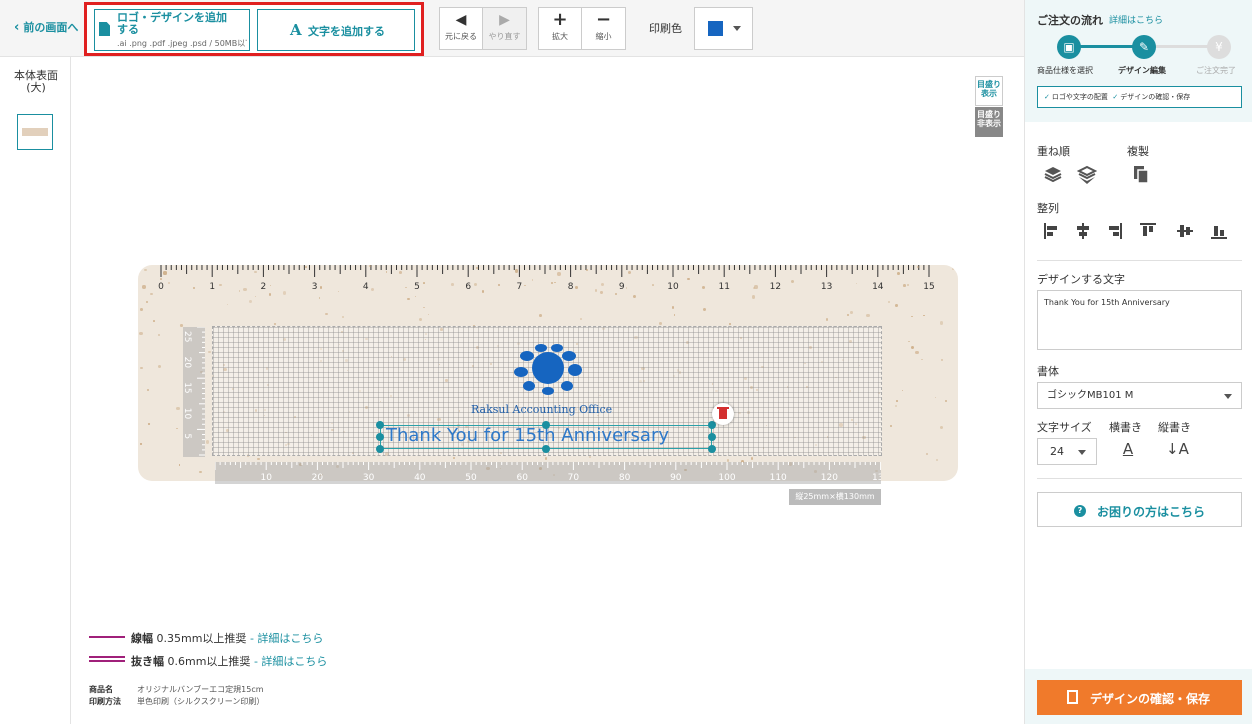 The width and height of the screenshot is (1252, 724). I want to click on align-top-icon, so click(1148, 231).